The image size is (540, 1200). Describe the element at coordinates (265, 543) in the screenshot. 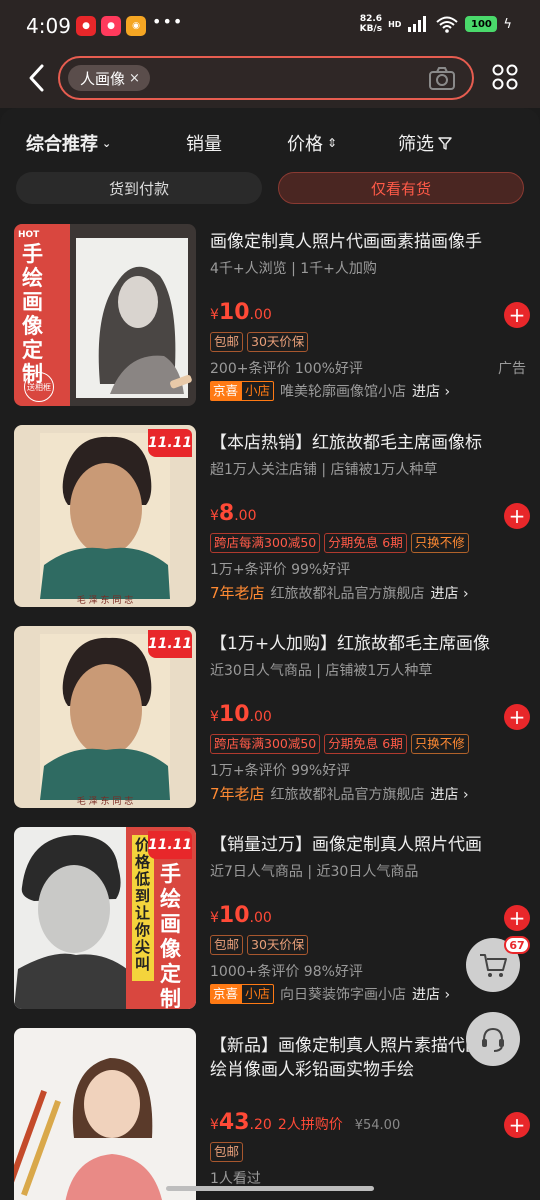

I see `tag: 跨店每满300减50` at that location.